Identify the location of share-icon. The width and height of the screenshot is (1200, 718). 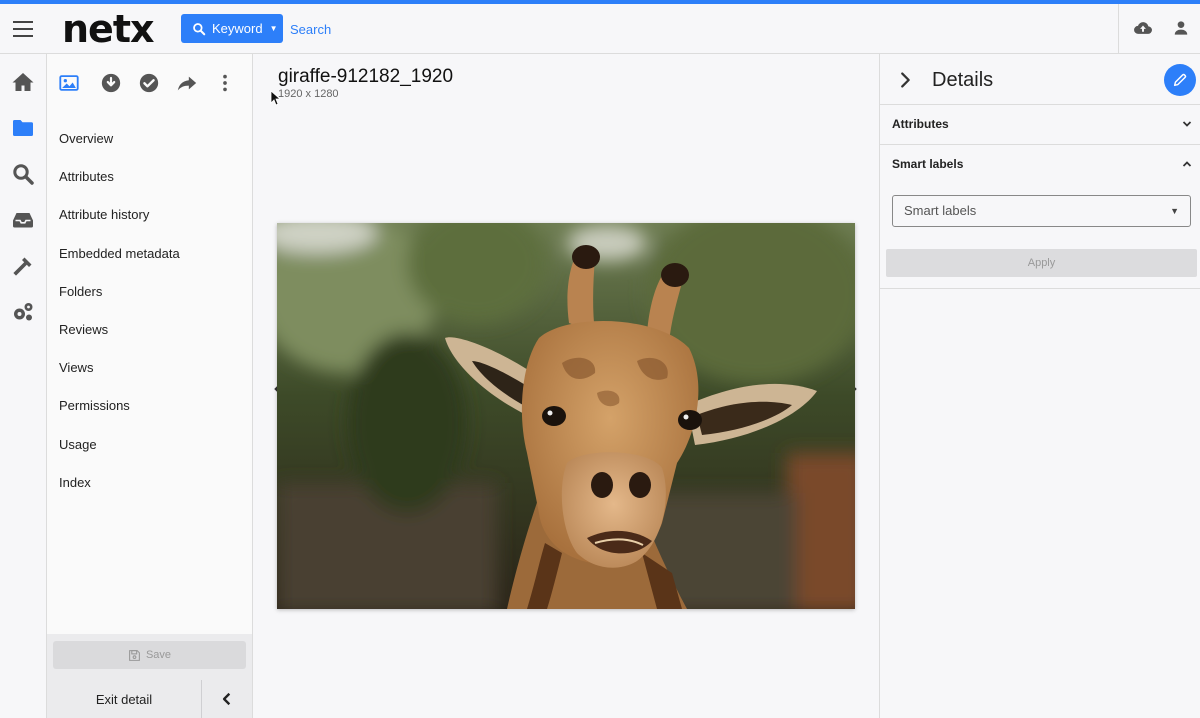
(187, 83).